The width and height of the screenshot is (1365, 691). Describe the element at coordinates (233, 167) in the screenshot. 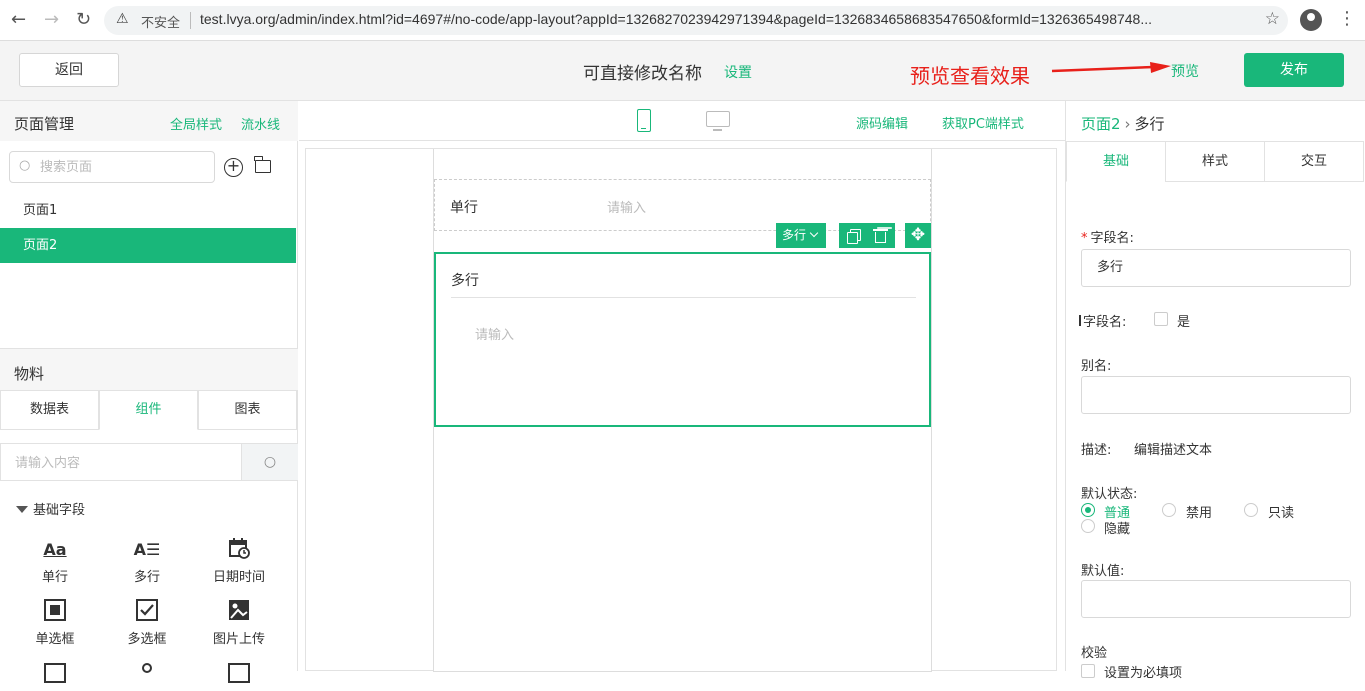

I see `add-page-icon: +` at that location.